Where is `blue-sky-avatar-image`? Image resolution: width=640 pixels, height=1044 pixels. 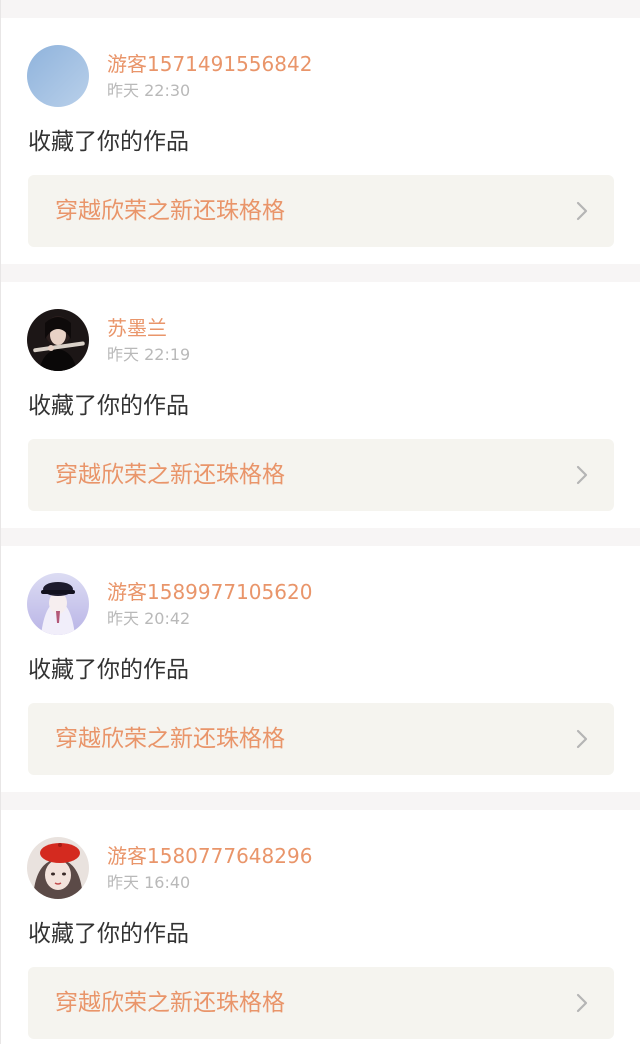
blue-sky-avatar-image is located at coordinates (58, 76).